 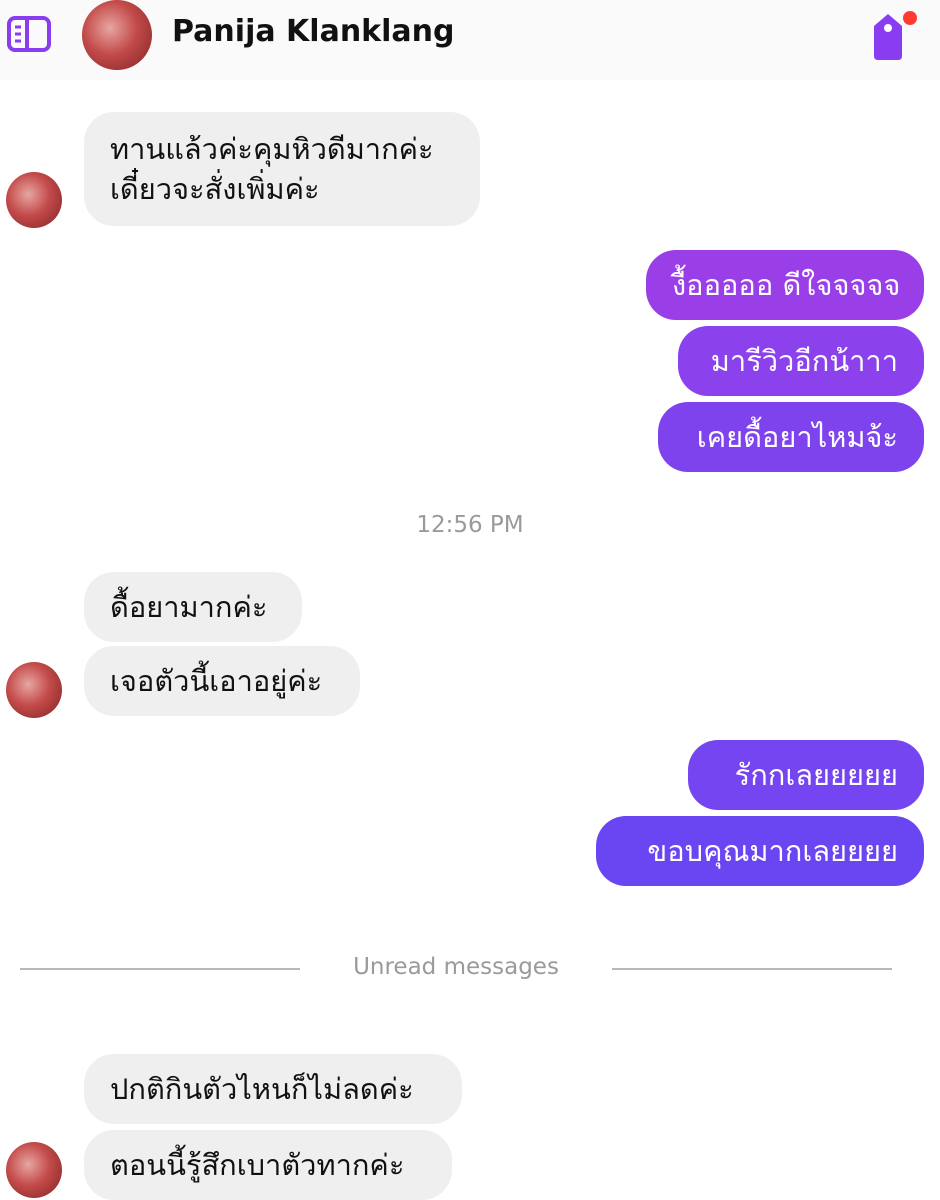 I want to click on incoming-message-bubble: เจอตัวนี้เอาอยู่ค่ะ, so click(x=222, y=681).